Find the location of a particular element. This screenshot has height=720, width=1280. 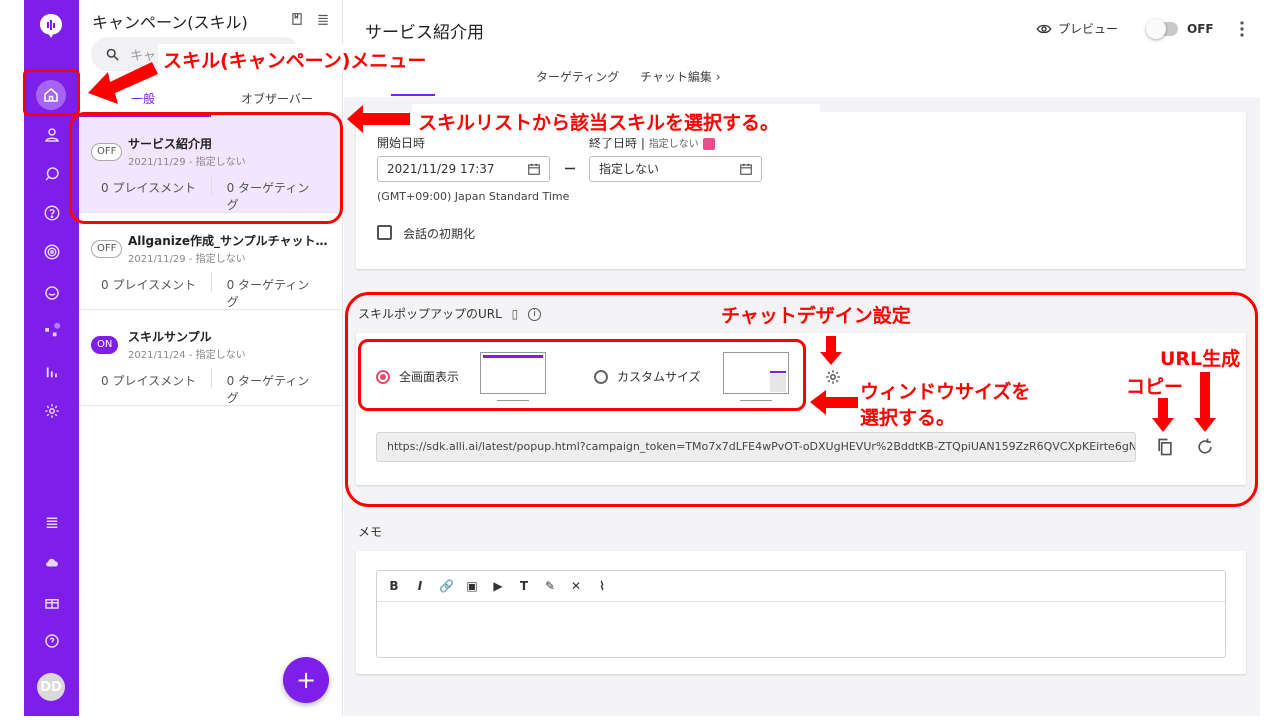

list-icon is located at coordinates (323, 19).